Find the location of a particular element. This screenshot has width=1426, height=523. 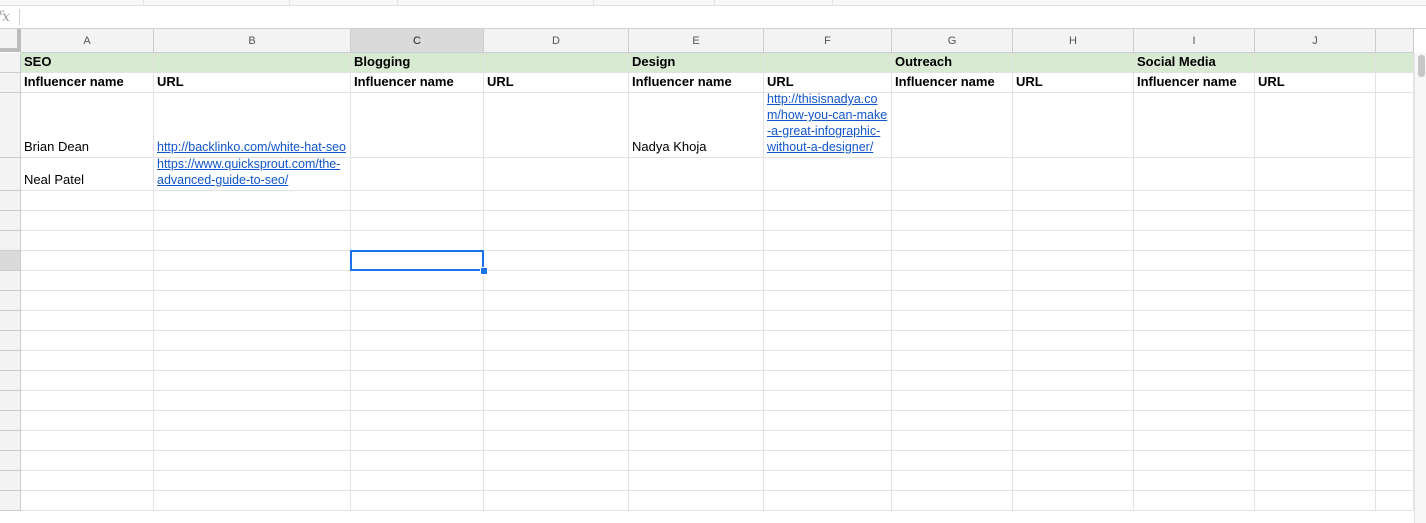

cell-f13 is located at coordinates (828, 361).